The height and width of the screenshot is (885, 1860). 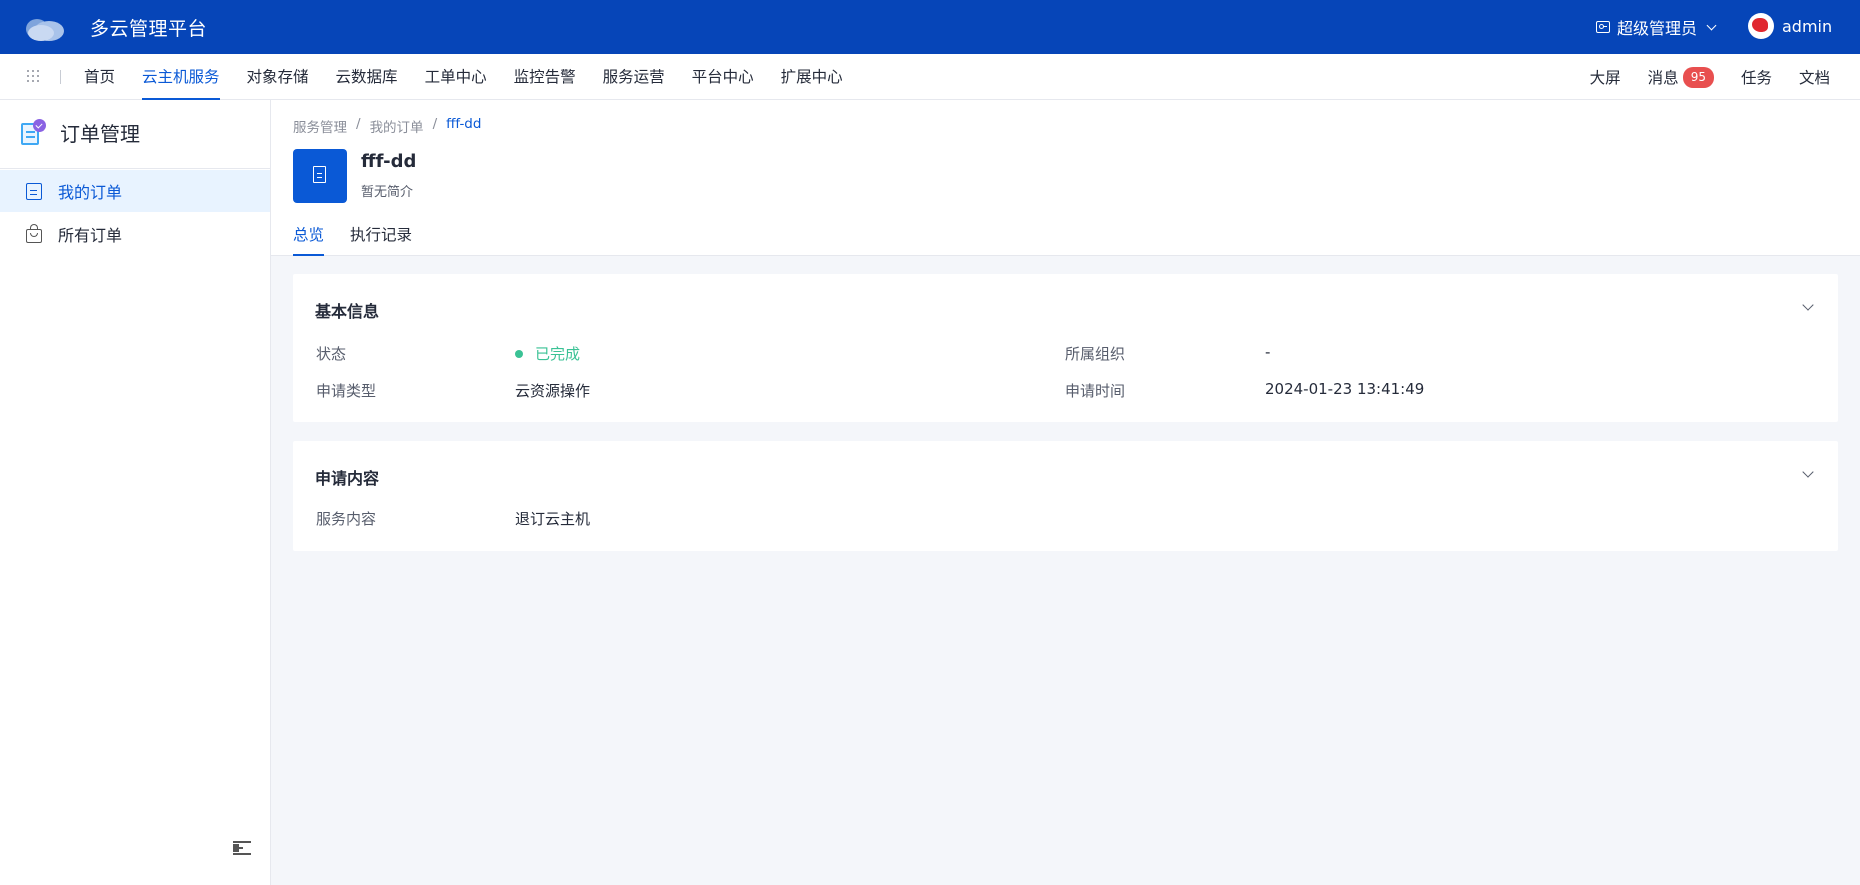 I want to click on message-count-badge: 95, so click(x=1698, y=77).